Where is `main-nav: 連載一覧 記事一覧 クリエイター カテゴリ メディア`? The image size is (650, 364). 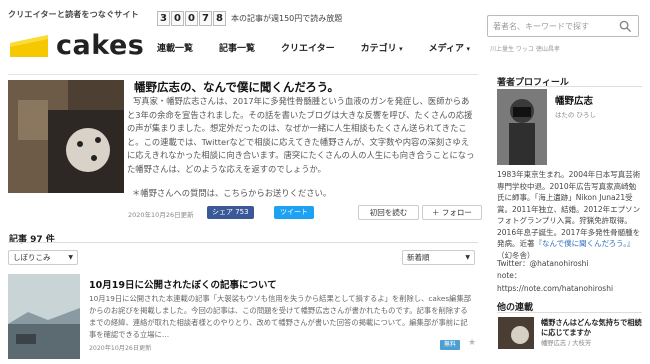 main-nav: 連載一覧 記事一覧 クリエイター カテゴリ メディア is located at coordinates (326, 47).